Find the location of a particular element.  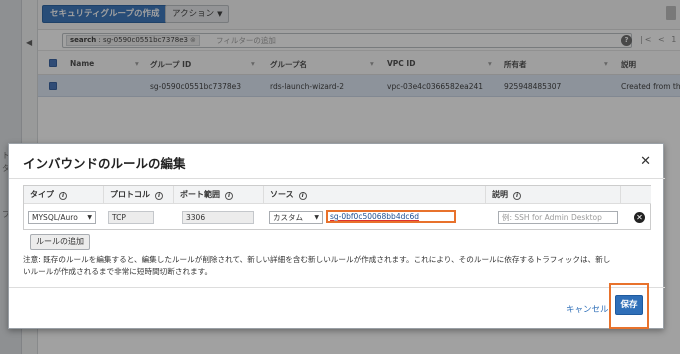

source-input: sg-0bf0c50068bb4dc6d is located at coordinates (391, 216).